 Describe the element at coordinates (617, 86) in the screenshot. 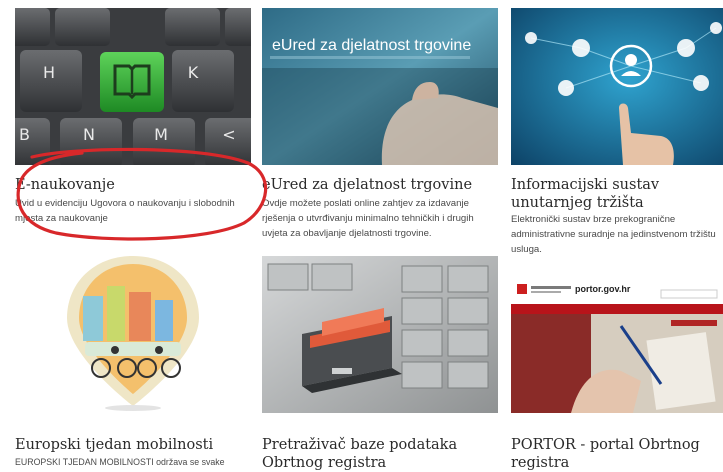

I see `imi-image` at that location.